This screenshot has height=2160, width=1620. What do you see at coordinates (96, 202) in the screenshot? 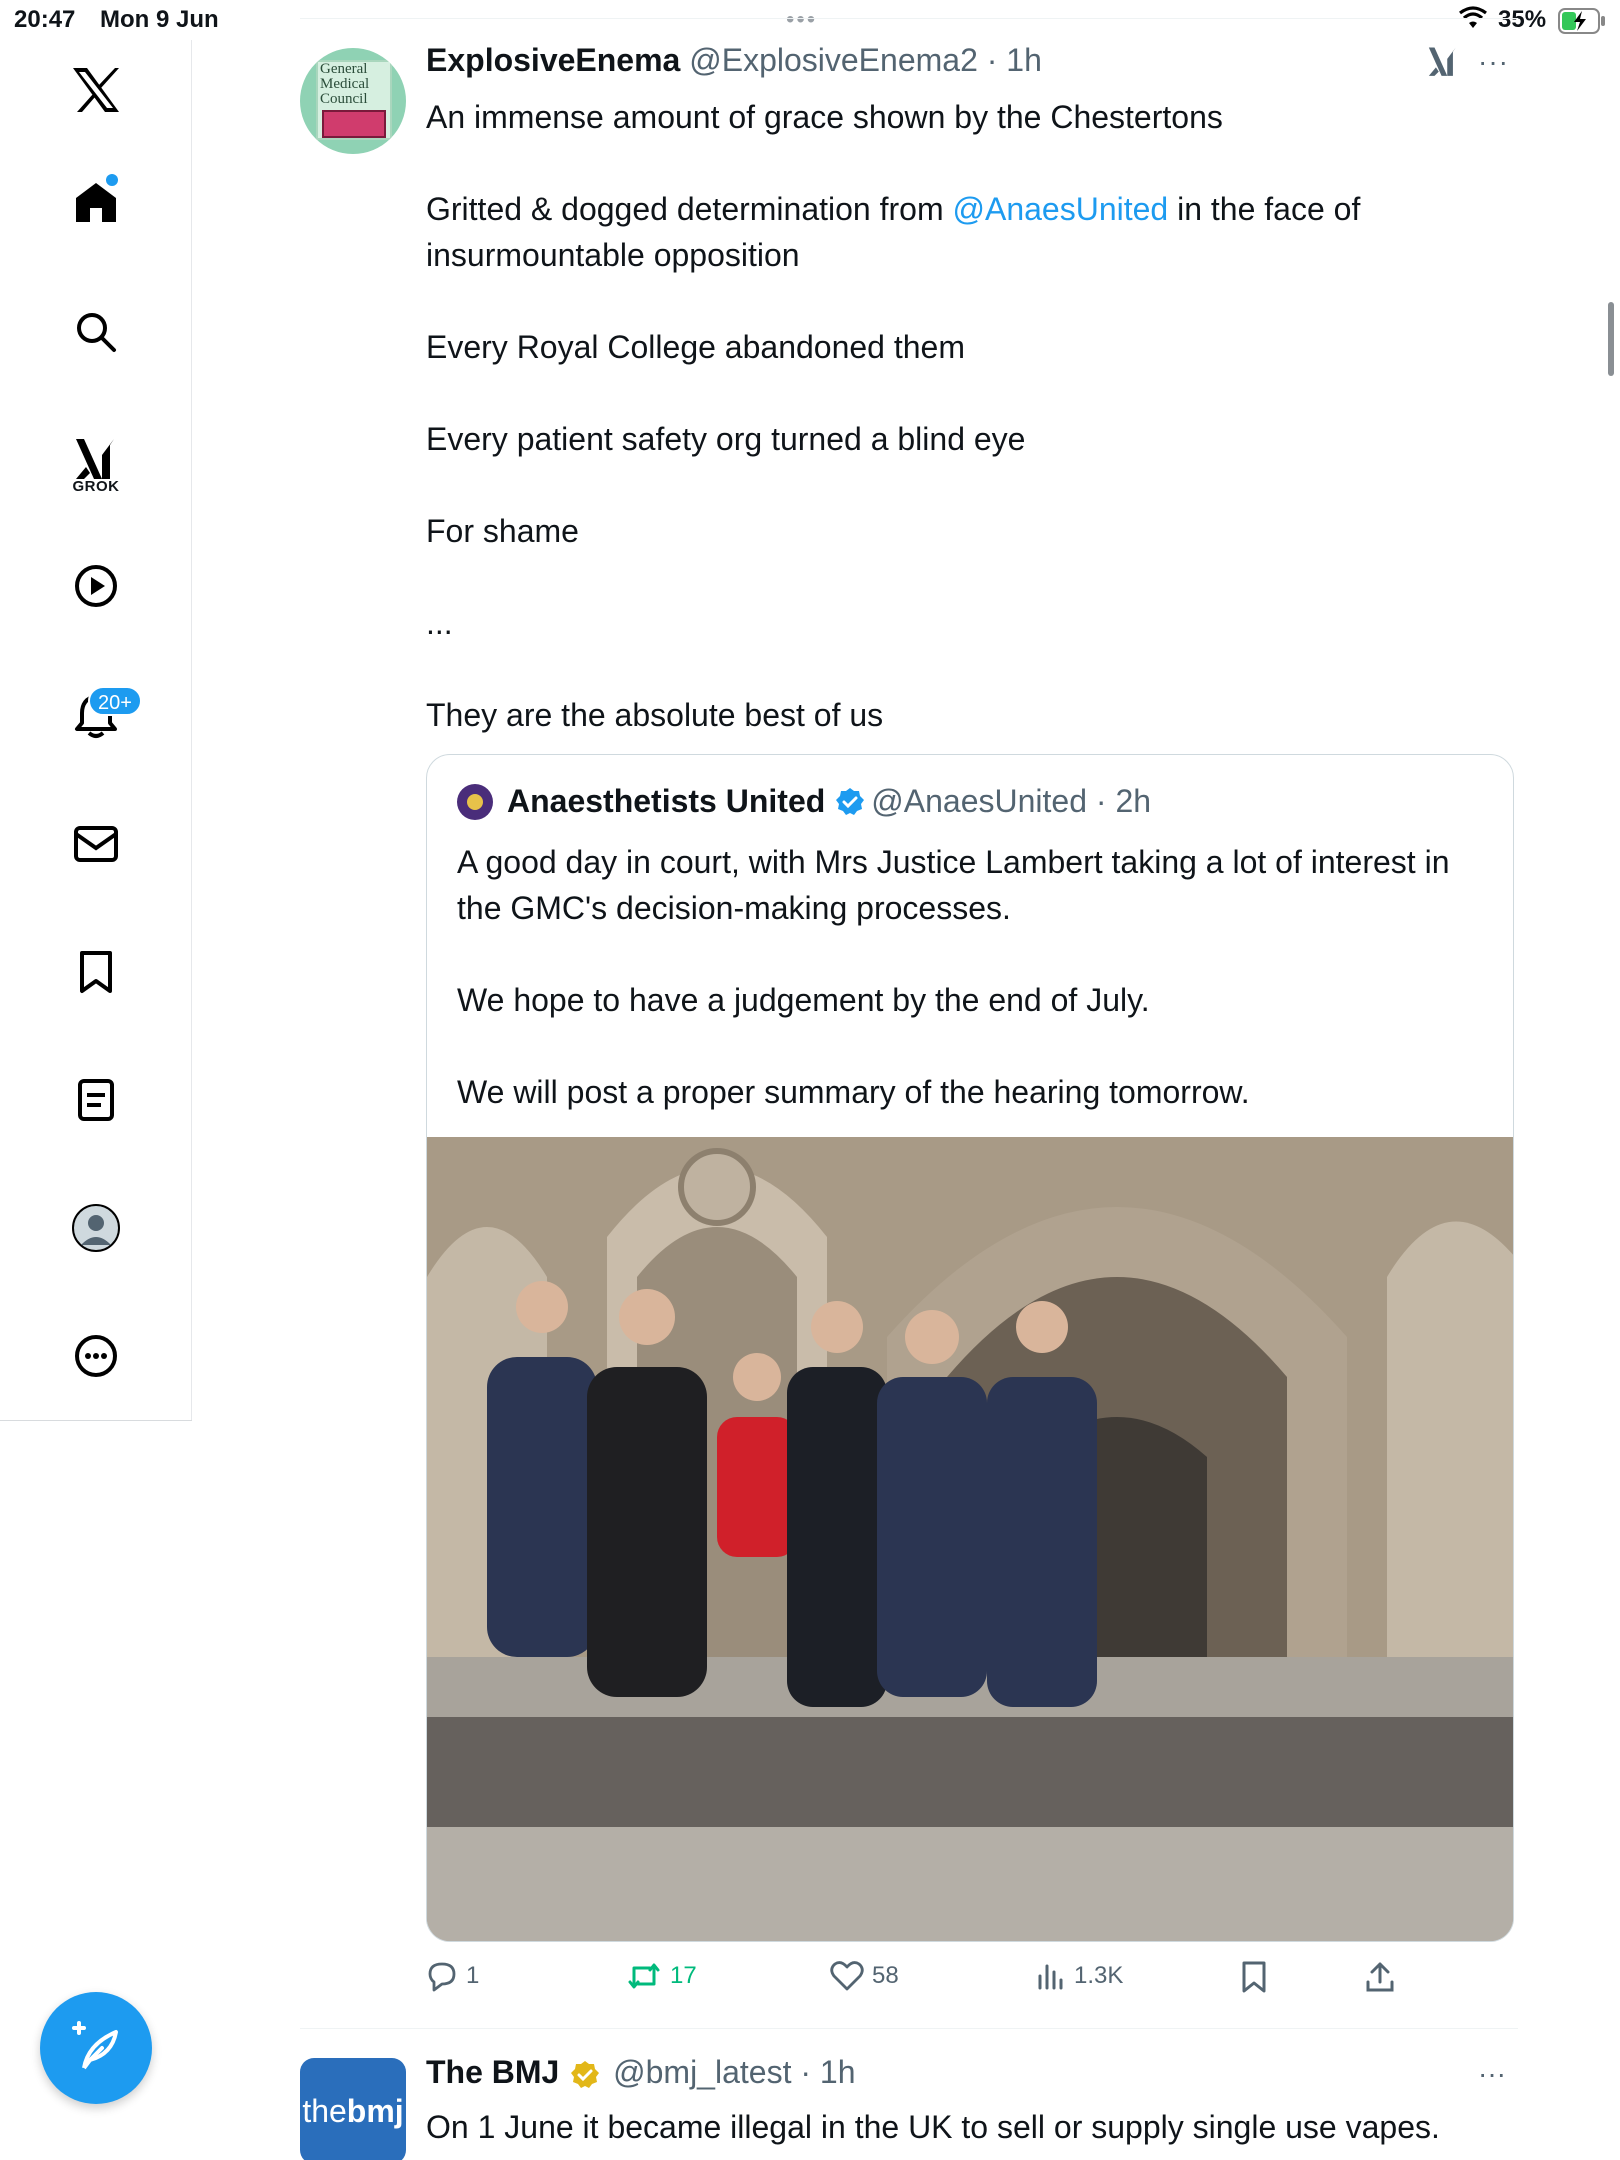
I see `home-icon` at bounding box center [96, 202].